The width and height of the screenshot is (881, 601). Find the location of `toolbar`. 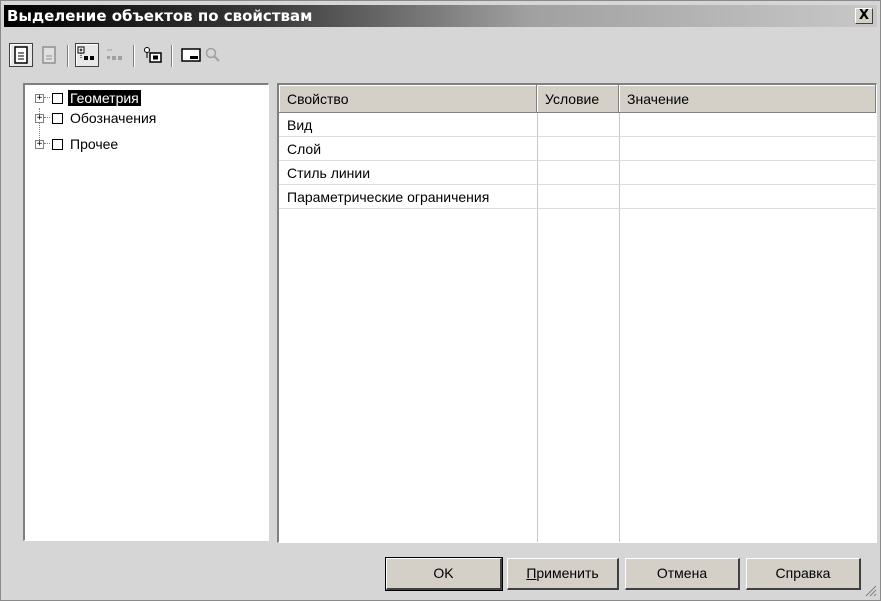

toolbar is located at coordinates (159, 58).